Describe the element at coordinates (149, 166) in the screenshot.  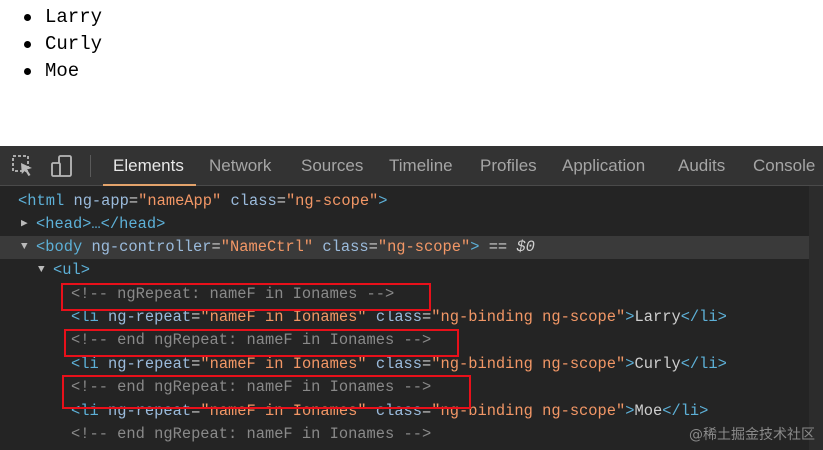
I see `tab-elements: Elements` at that location.